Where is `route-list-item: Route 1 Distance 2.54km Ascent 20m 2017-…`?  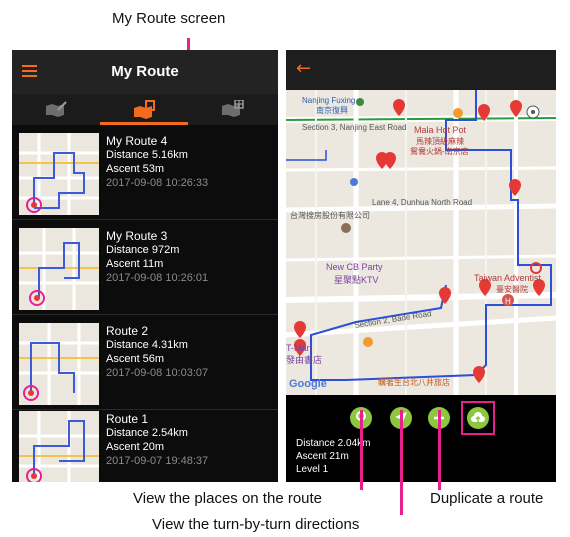
route-list-item: Route 1 Distance 2.54km Ascent 20m 2017-… is located at coordinates (145, 444).